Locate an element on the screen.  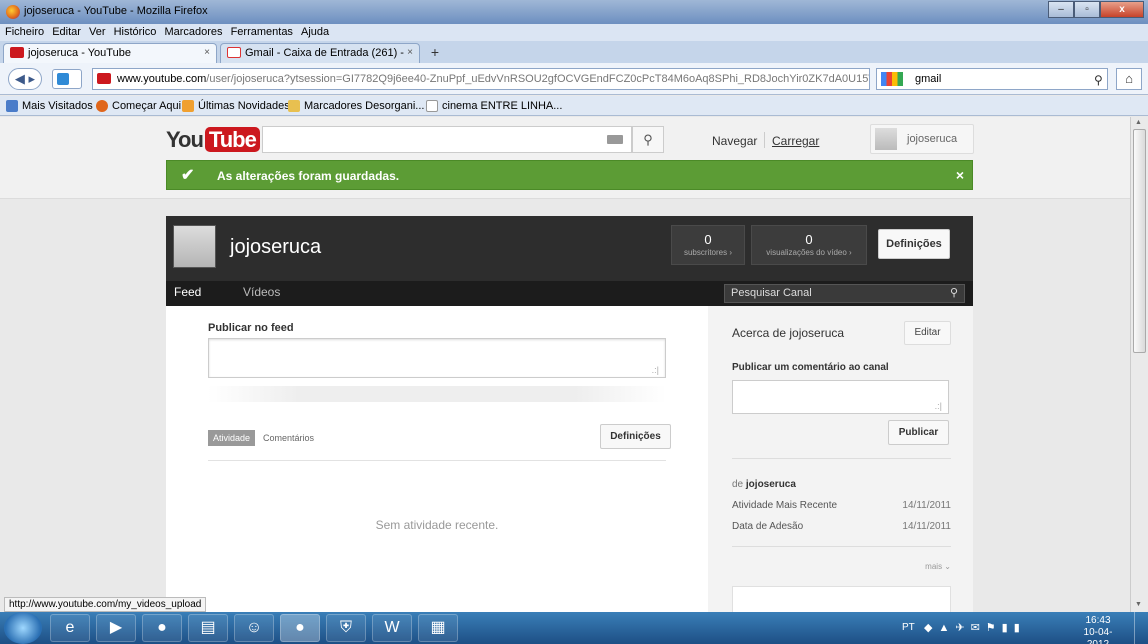
messenger-icon: ☺ is located at coordinates (254, 628).